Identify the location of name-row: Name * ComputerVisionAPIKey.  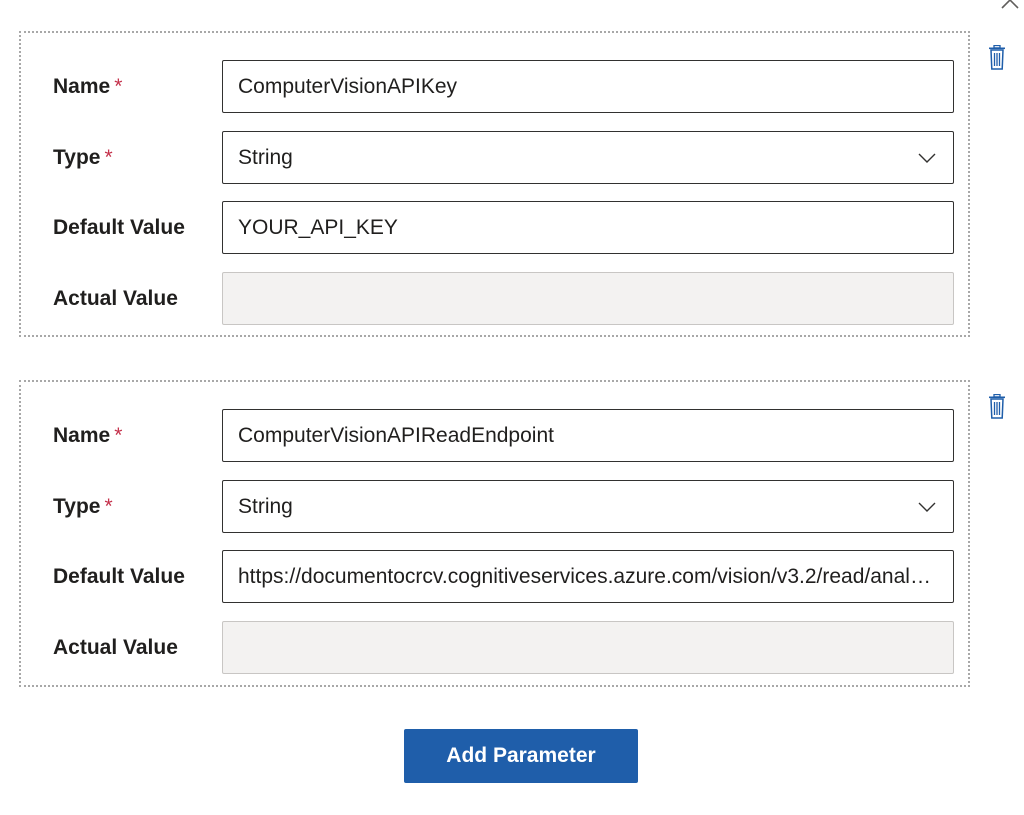
(494, 86).